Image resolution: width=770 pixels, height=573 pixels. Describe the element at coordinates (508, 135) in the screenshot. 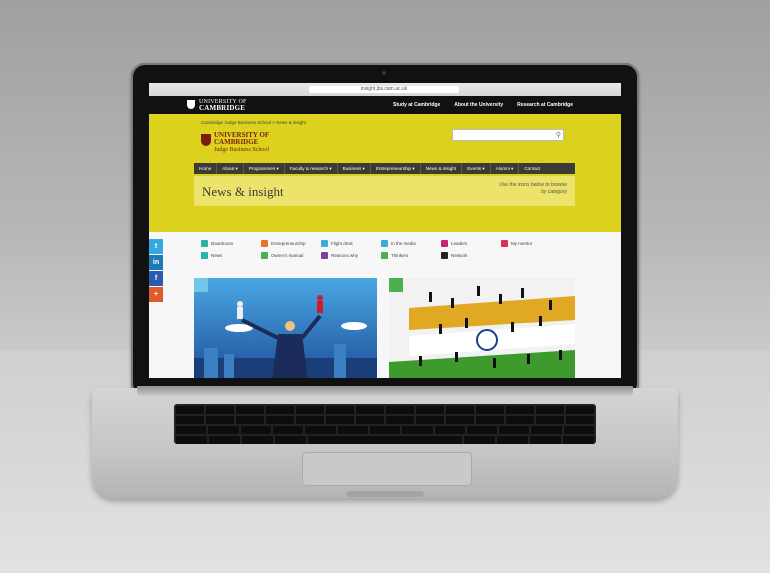

I see `search-input: ⚲` at that location.